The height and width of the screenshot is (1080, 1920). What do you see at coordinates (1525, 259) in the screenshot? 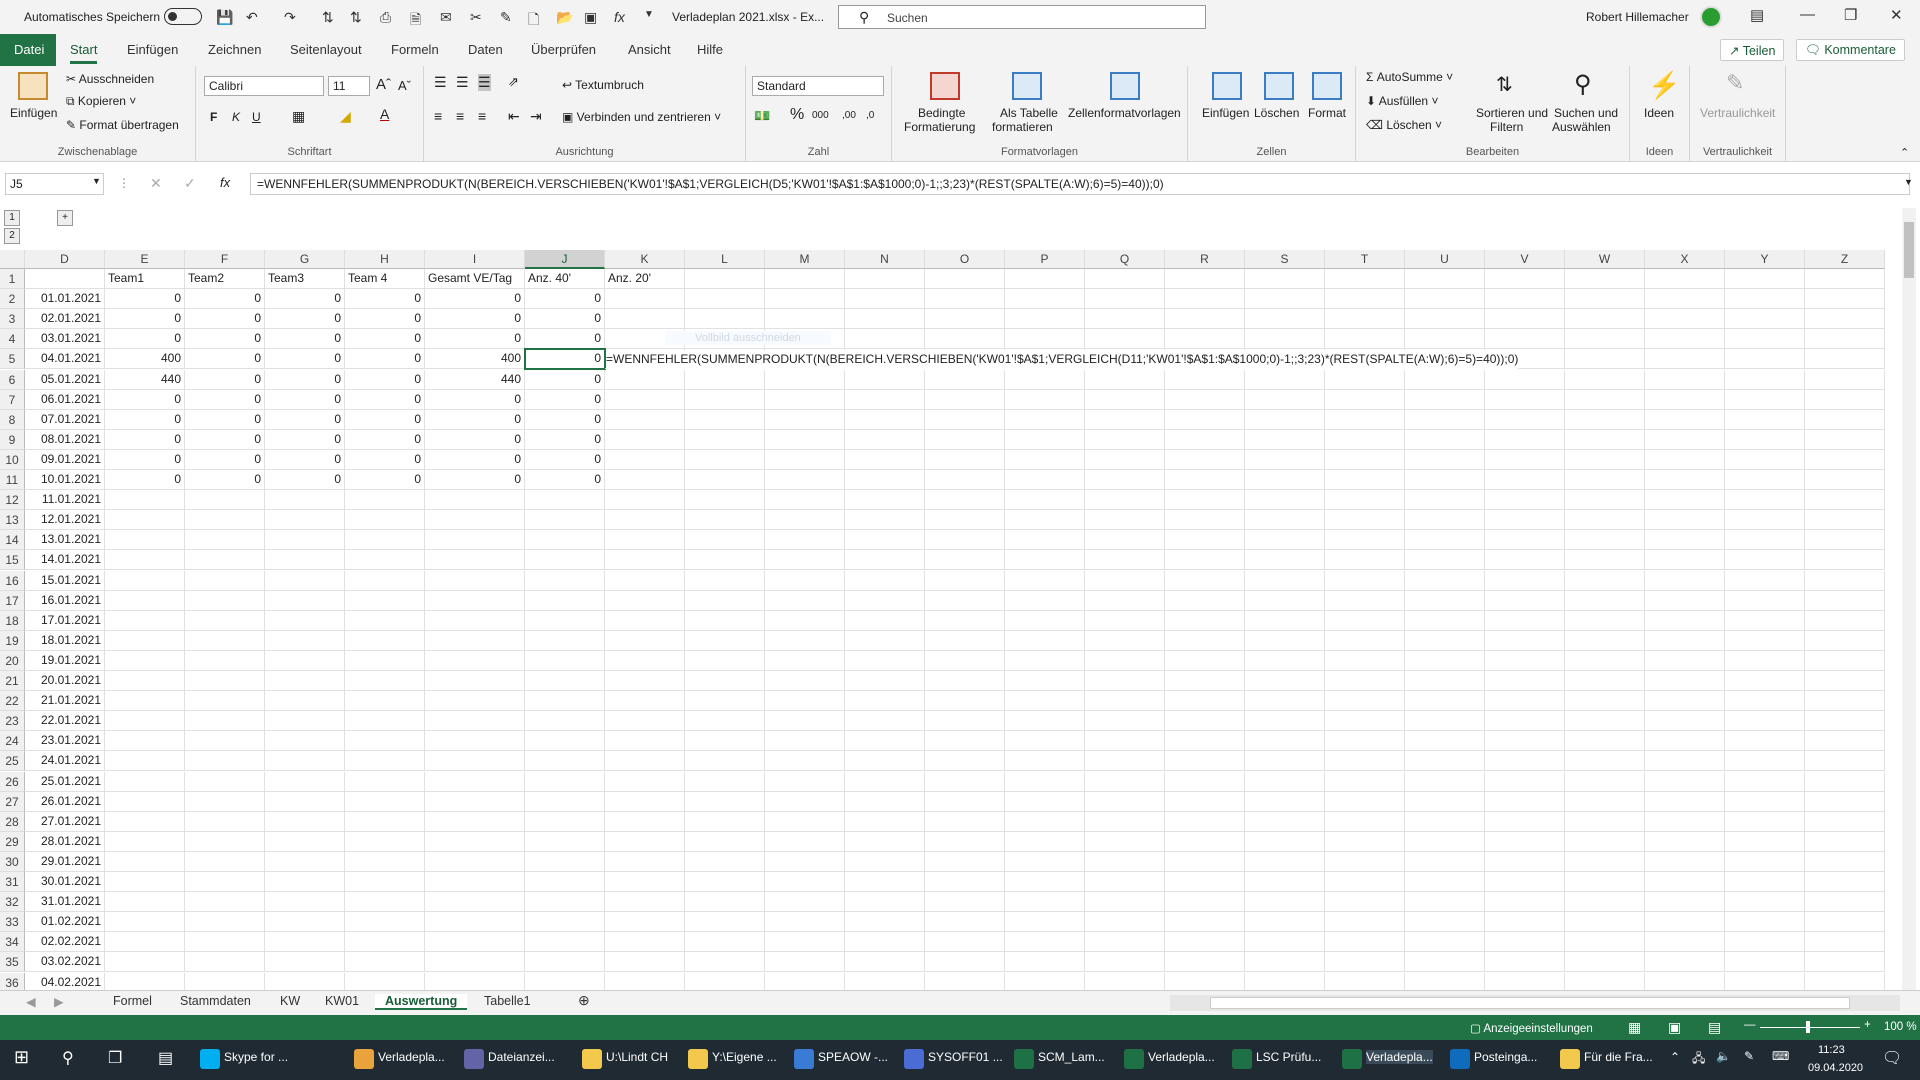
I see `column-header-v: V` at bounding box center [1525, 259].